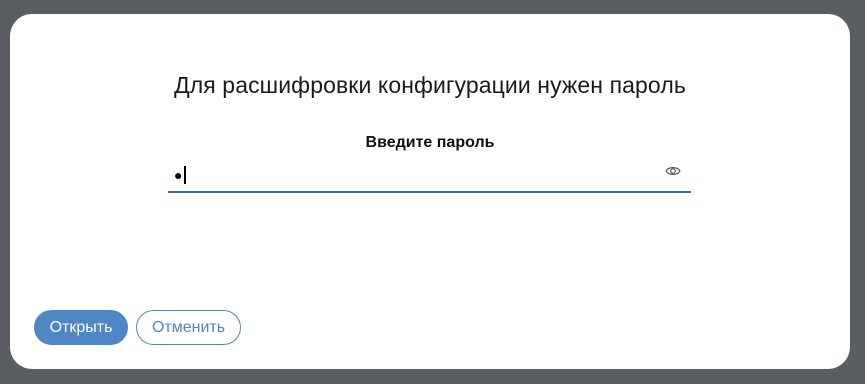 The image size is (865, 384). I want to click on password-label: Введите пароль, so click(430, 142).